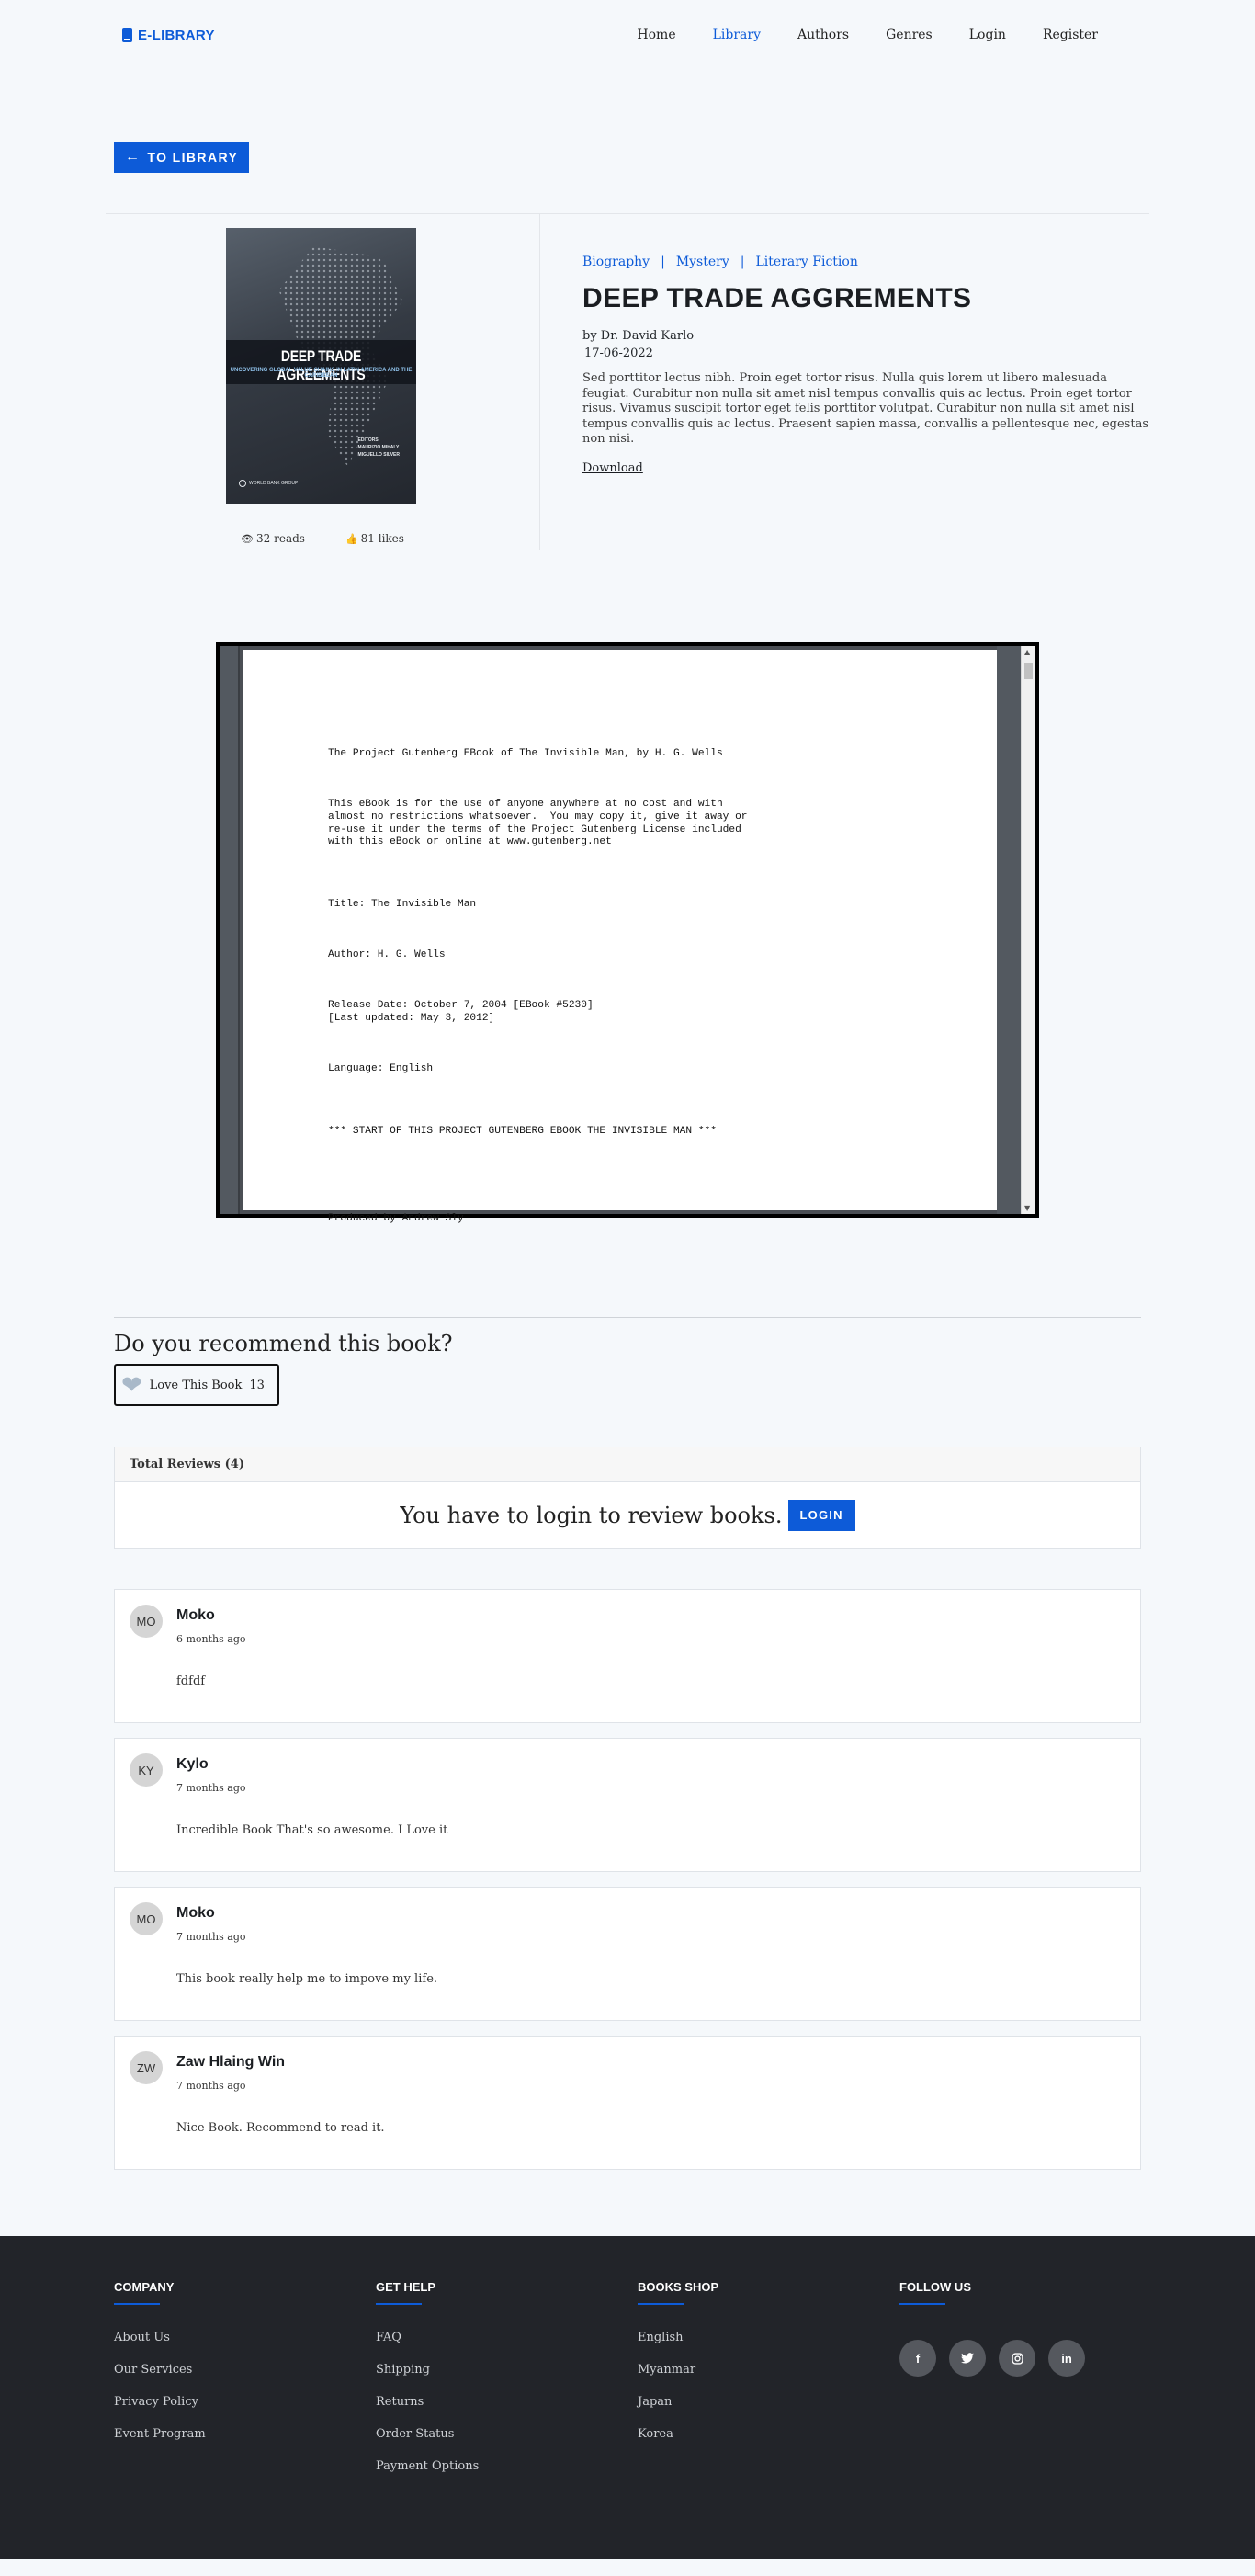  I want to click on footer-link: Shipping, so click(427, 2370).